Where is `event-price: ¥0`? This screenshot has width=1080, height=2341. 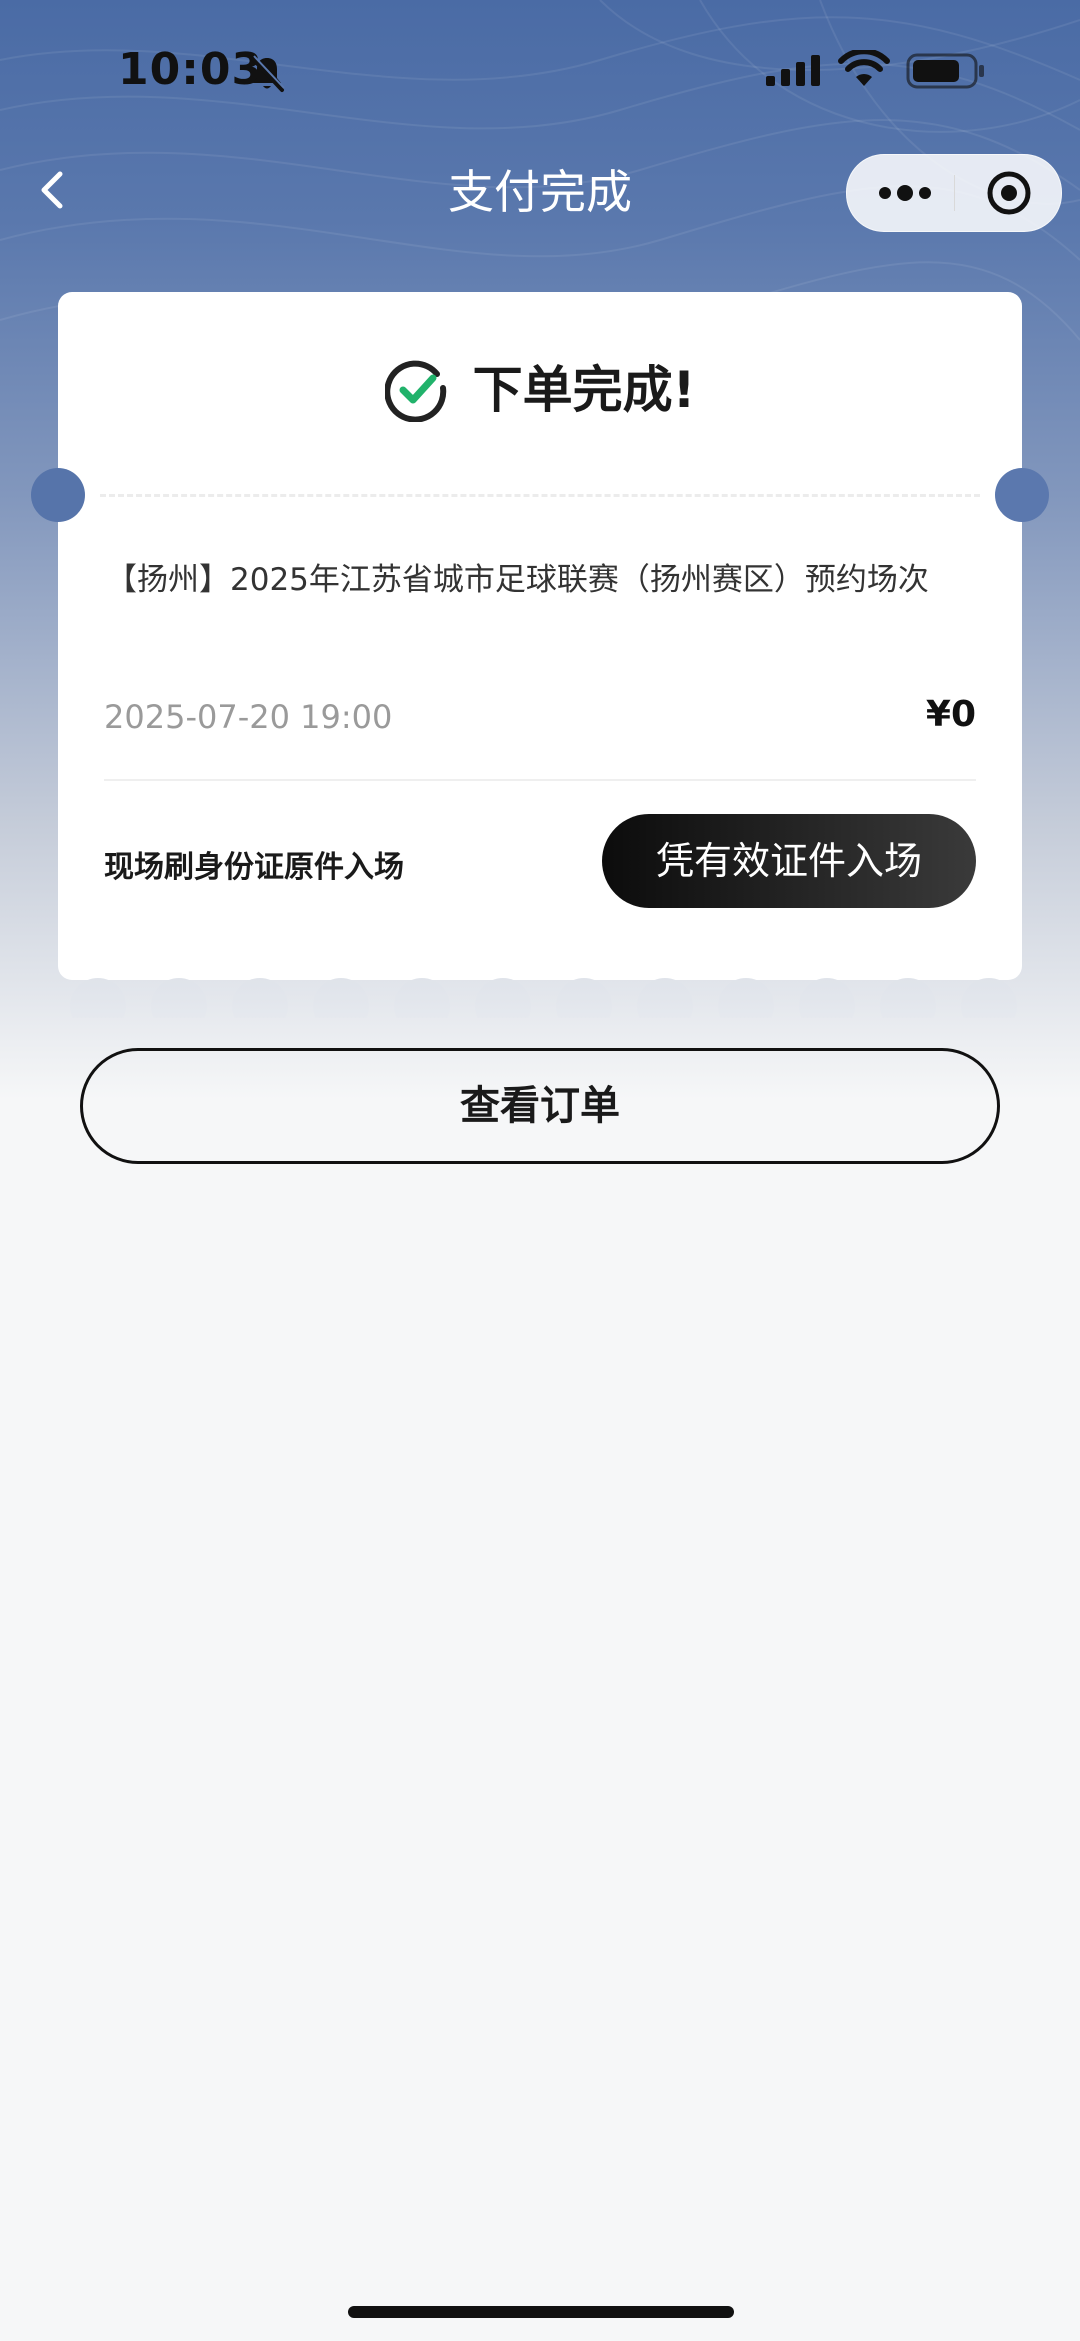 event-price: ¥0 is located at coordinates (950, 714).